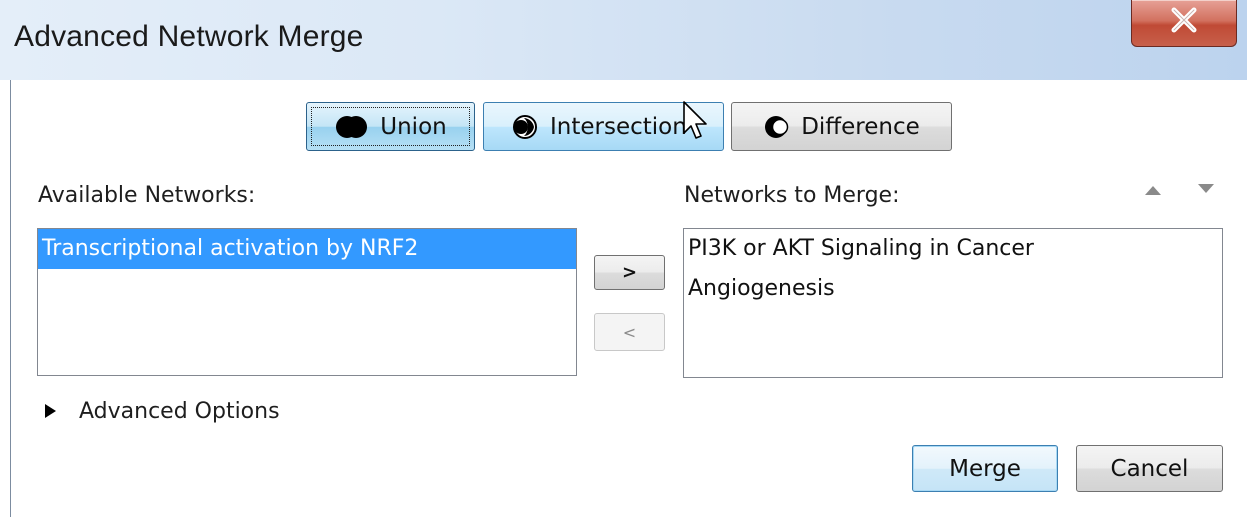 This screenshot has width=1247, height=517. What do you see at coordinates (307, 302) in the screenshot?
I see `available-networks-list: Transcriptional activation by NRF2` at bounding box center [307, 302].